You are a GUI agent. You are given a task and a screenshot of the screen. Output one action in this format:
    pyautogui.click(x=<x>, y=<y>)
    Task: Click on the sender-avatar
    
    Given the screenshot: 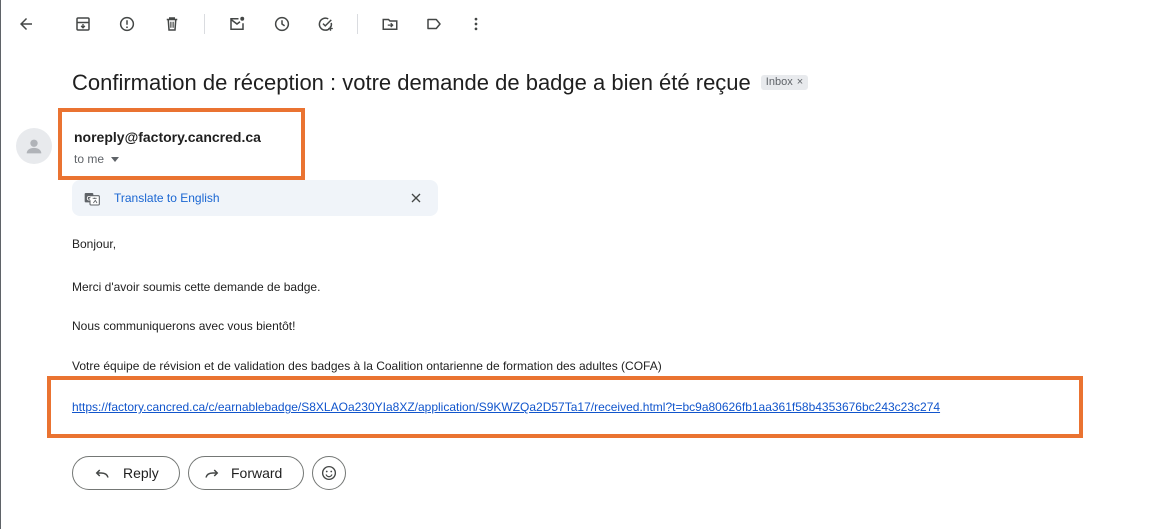 What is the action you would take?
    pyautogui.click(x=34, y=146)
    